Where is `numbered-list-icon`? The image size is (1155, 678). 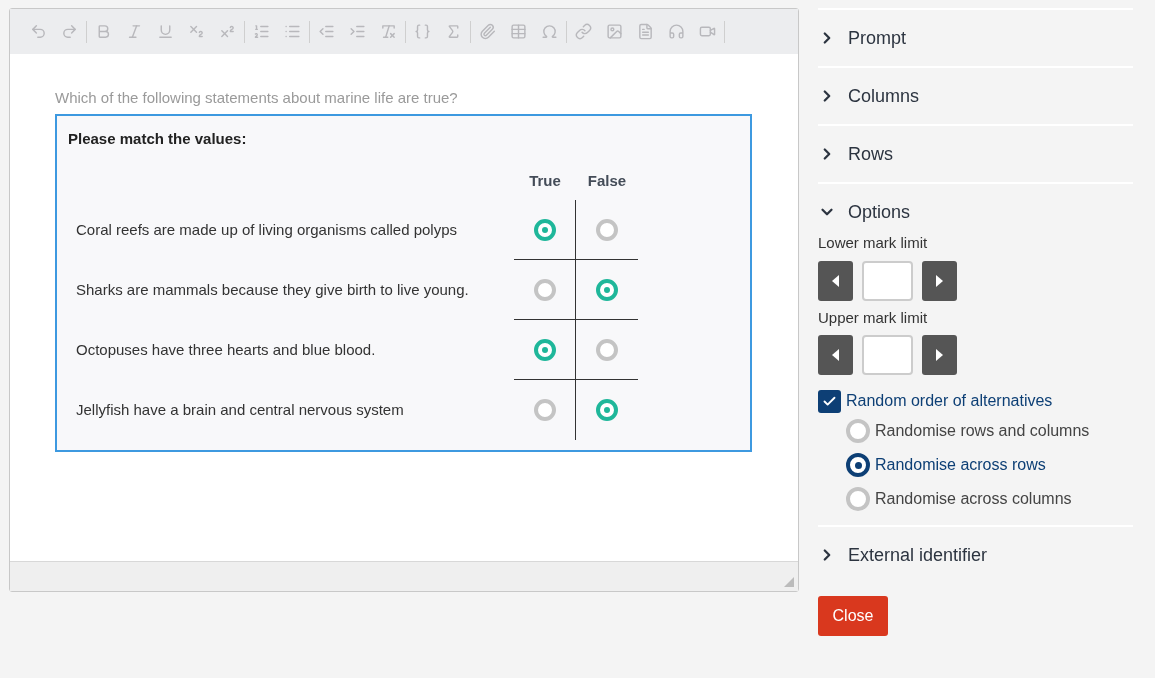
numbered-list-icon is located at coordinates (261, 31).